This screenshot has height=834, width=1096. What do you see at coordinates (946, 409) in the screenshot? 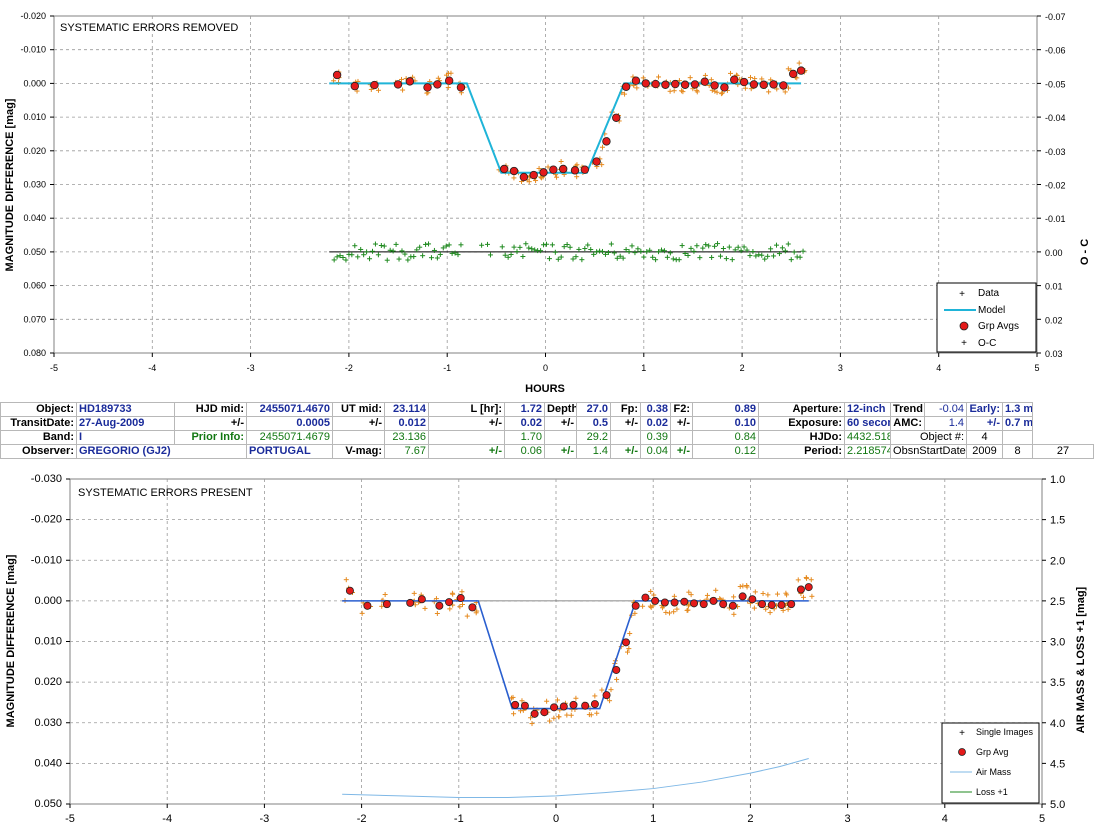
I see `trend-value: -0.04` at bounding box center [946, 409].